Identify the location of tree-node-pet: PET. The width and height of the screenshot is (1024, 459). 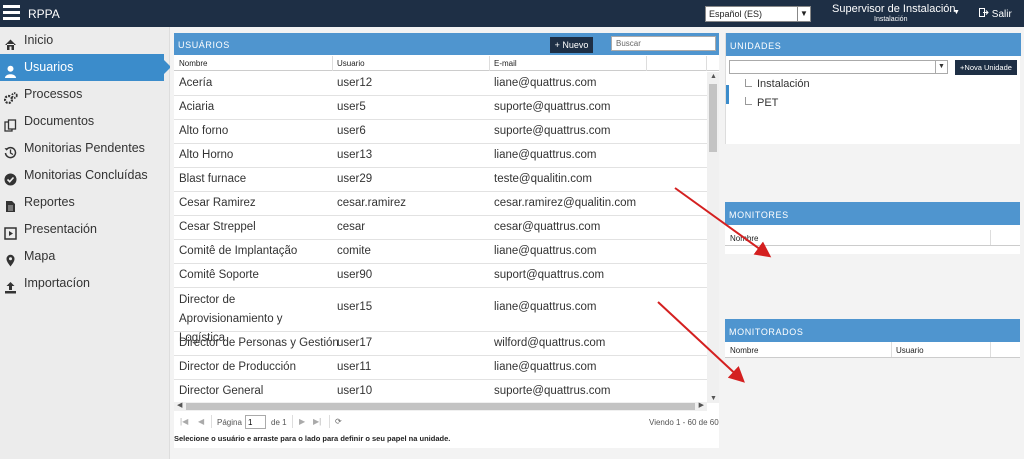
(767, 103).